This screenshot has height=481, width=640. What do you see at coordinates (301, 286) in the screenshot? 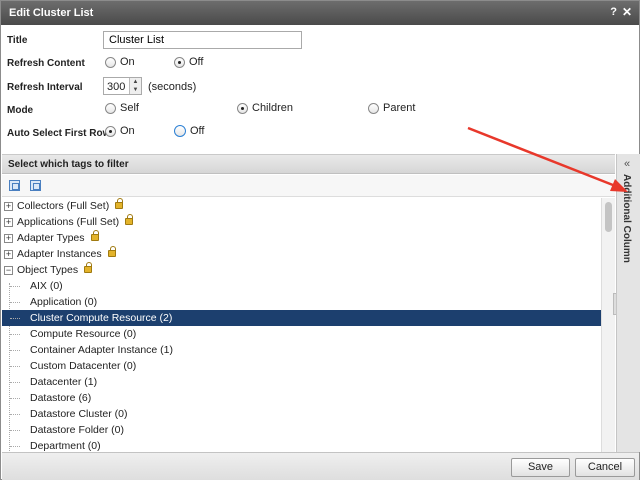
I see `tree-row: AIX (0)` at bounding box center [301, 286].